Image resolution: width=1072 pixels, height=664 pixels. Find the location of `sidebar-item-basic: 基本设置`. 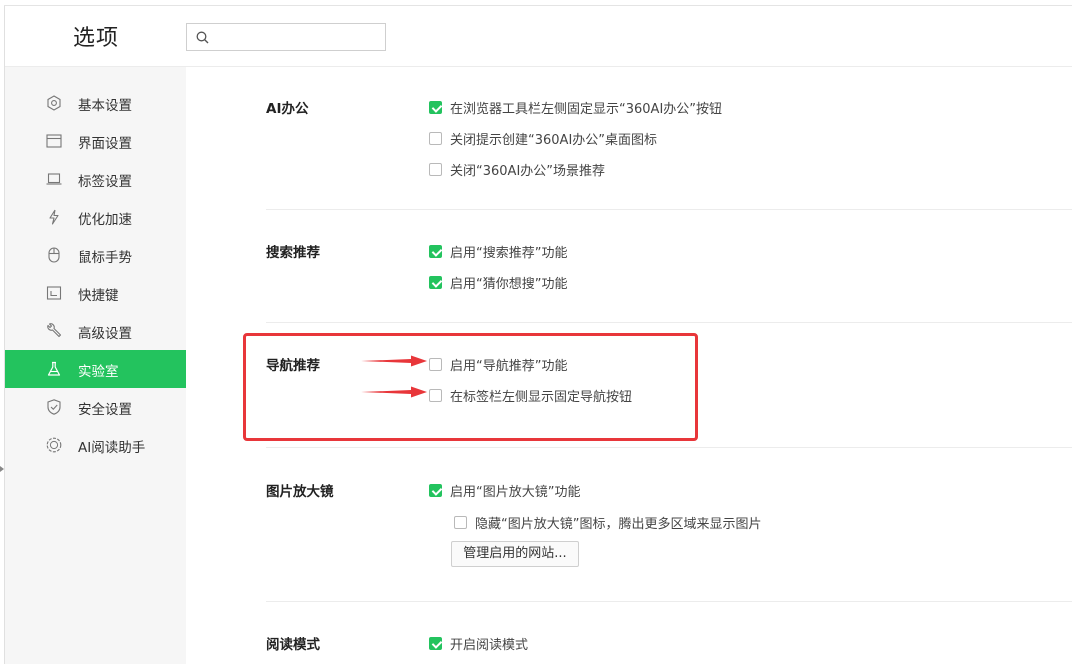

sidebar-item-basic: 基本设置 is located at coordinates (95, 103).